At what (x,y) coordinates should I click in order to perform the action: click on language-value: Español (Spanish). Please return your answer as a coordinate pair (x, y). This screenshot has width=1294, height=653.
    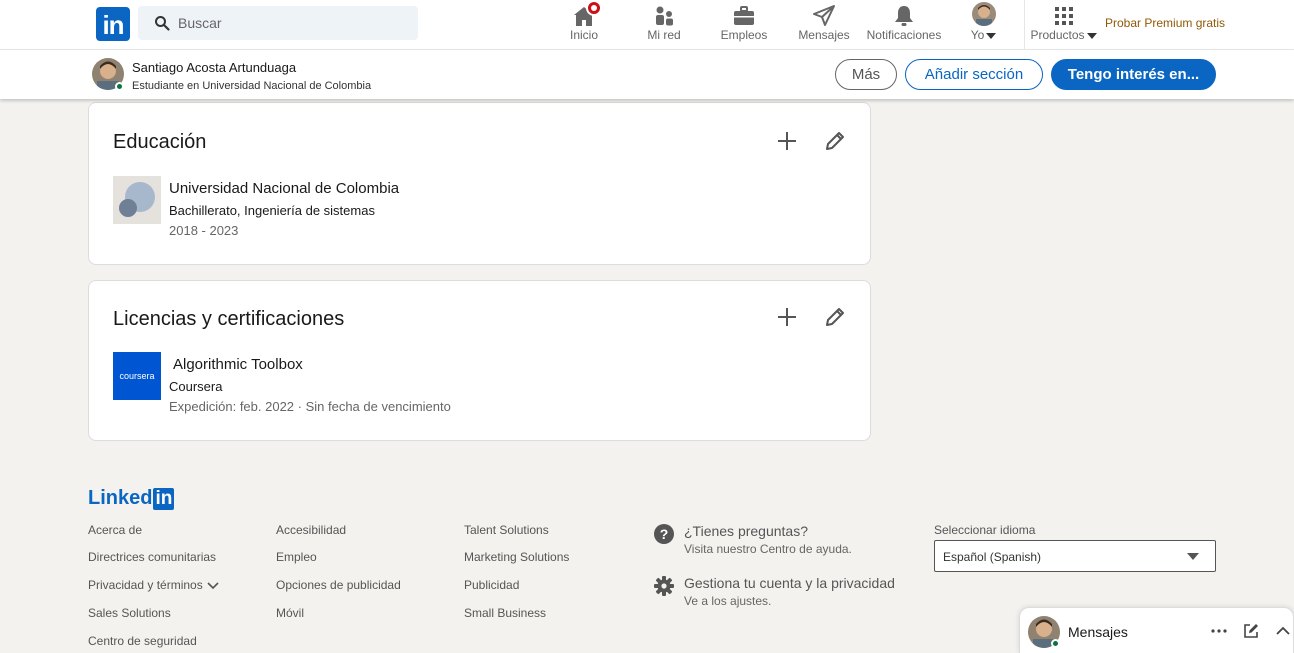
    Looking at the image, I should click on (992, 557).